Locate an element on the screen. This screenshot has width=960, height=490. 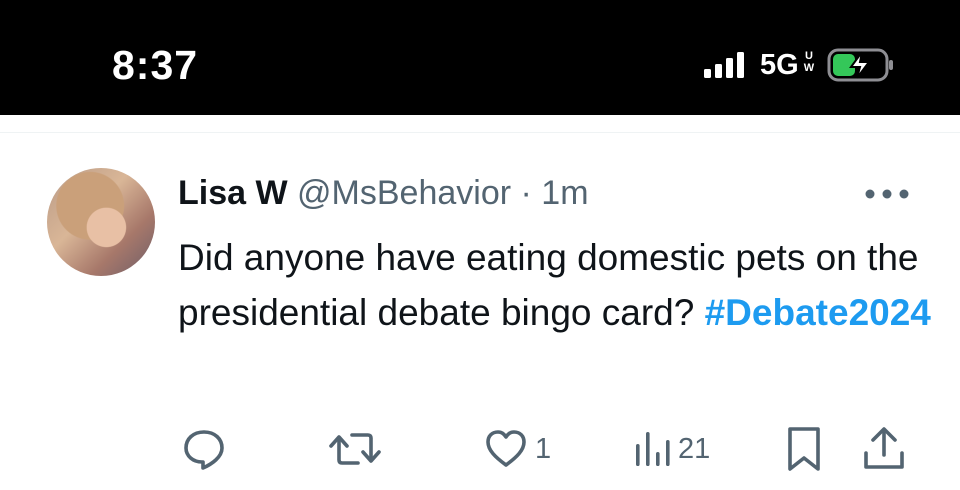
divider is located at coordinates (480, 132).